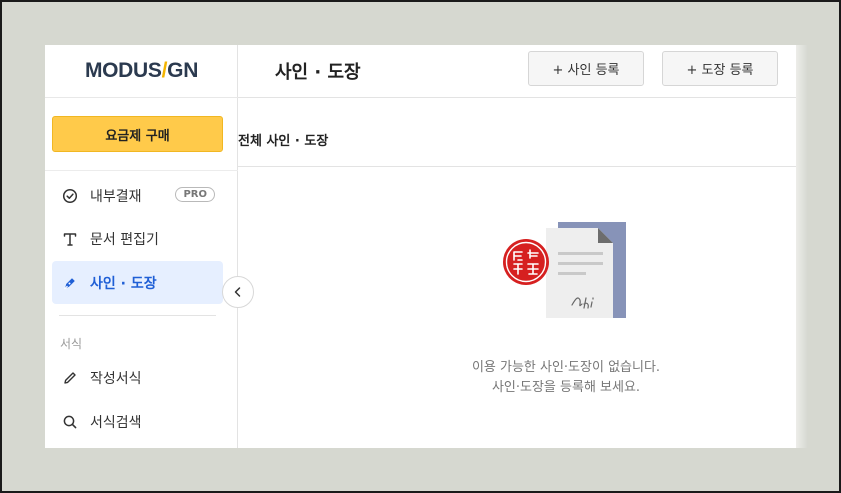  Describe the element at coordinates (586, 68) in the screenshot. I see `add-signature-button: + 사인 등록` at that location.